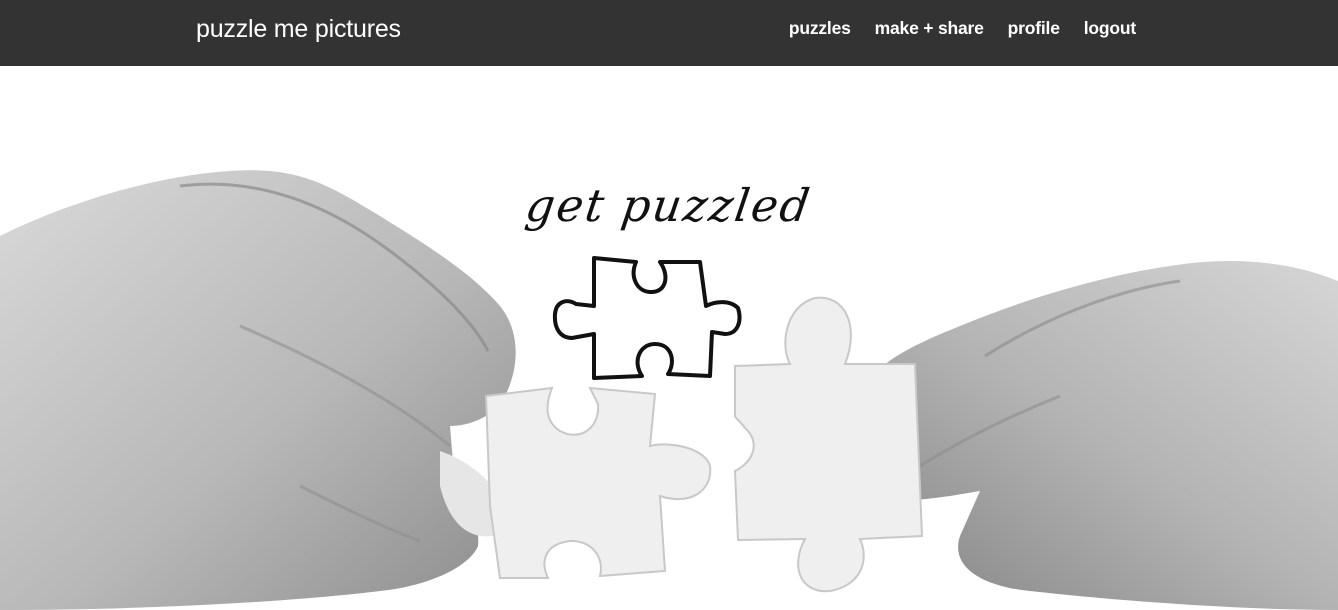 The height and width of the screenshot is (610, 1338). What do you see at coordinates (598, 482) in the screenshot?
I see `left-puzzle-piece` at bounding box center [598, 482].